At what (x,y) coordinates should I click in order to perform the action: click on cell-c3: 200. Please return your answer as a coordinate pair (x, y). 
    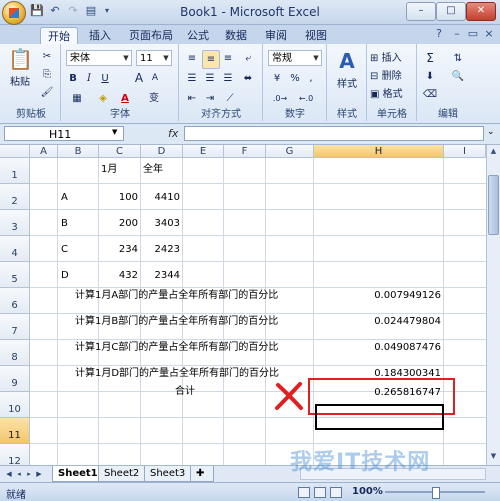
    Looking at the image, I should click on (118, 224).